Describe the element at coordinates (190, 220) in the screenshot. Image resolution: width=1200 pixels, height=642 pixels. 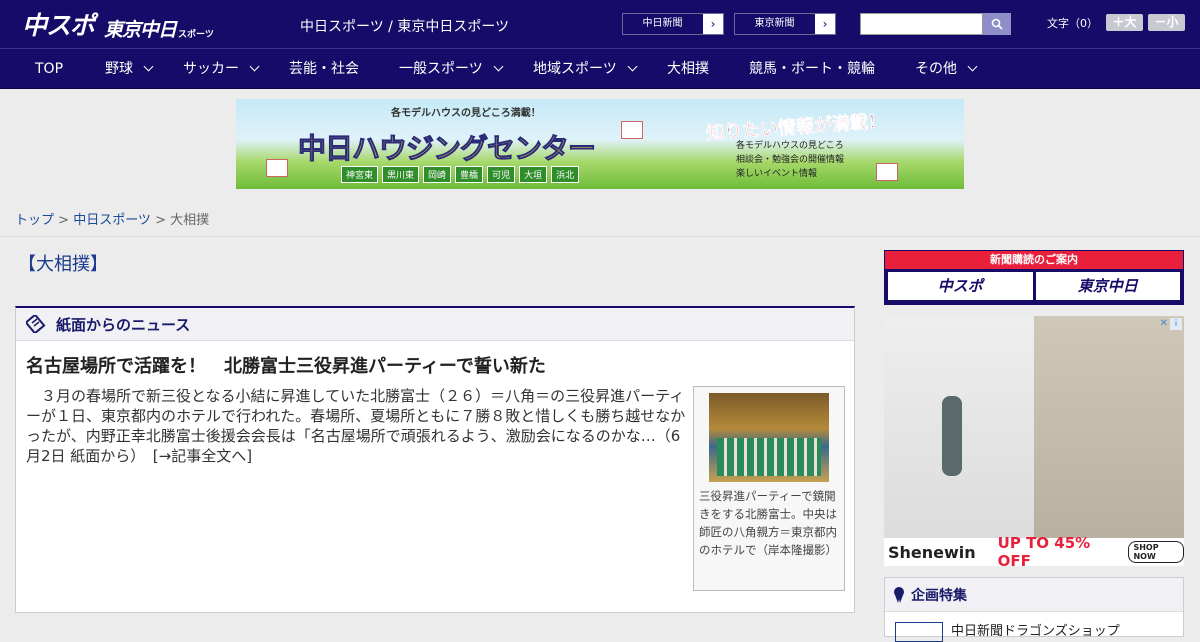
I see `breadcrumb-current: 大相撲` at that location.